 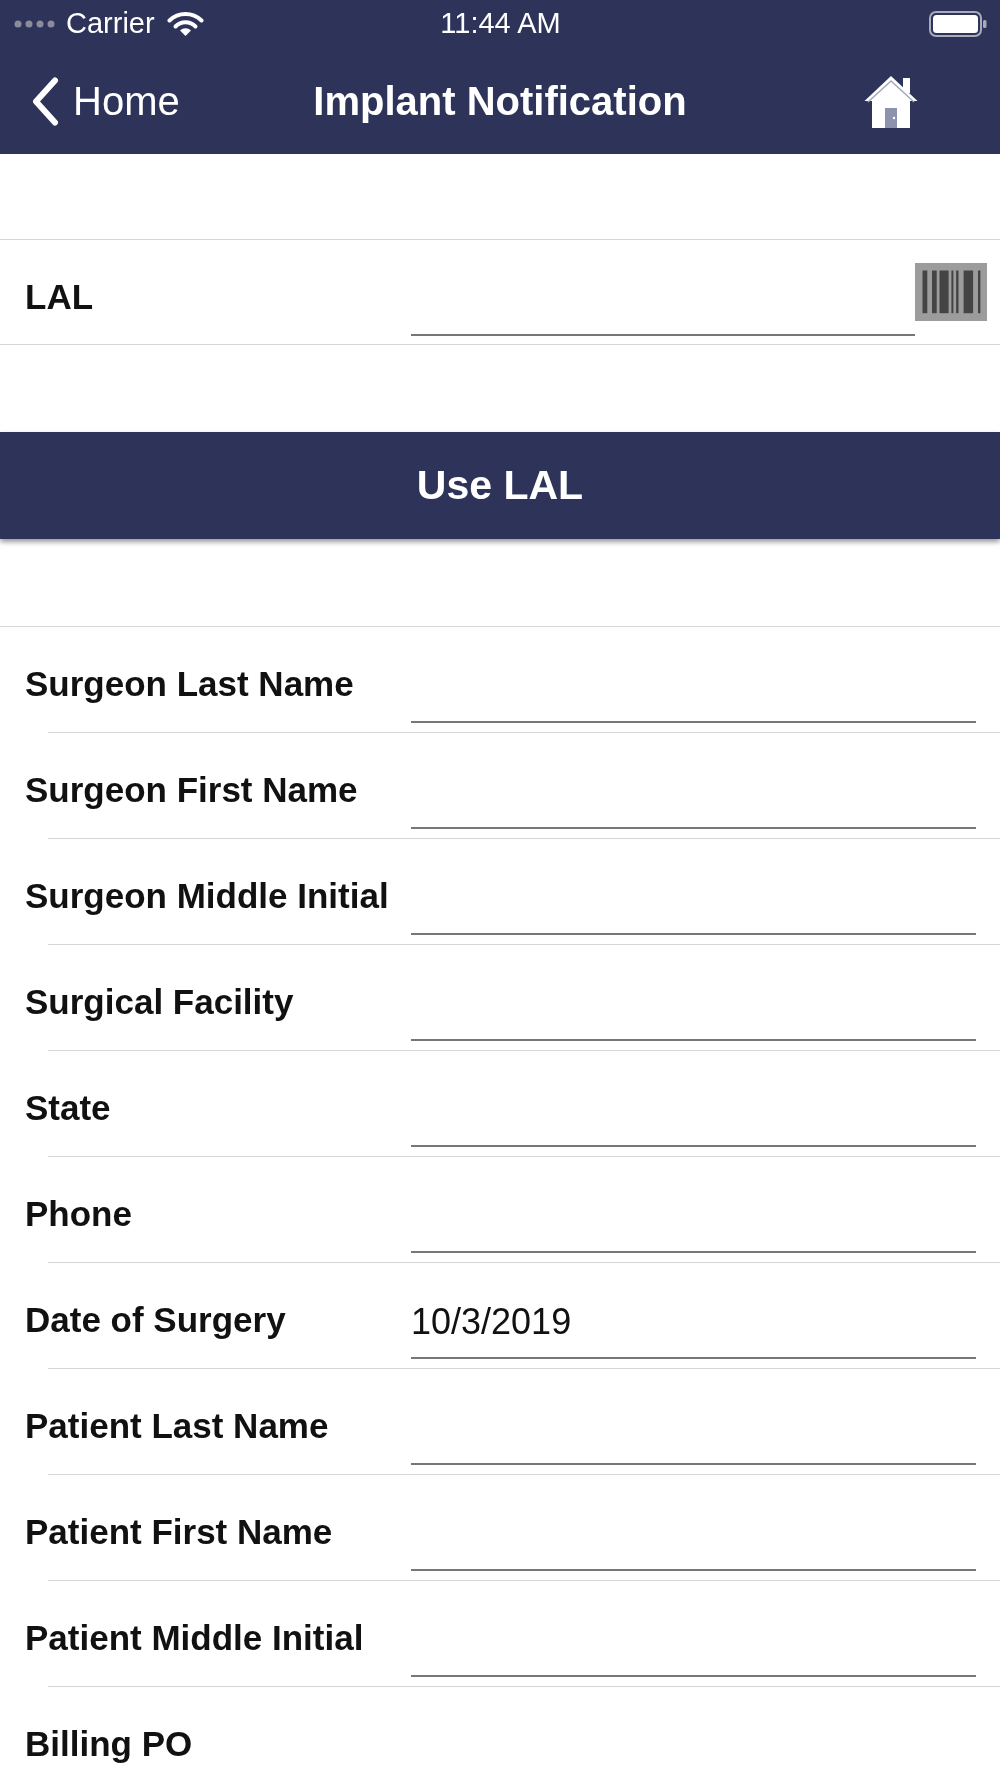 I want to click on wifi-icon, so click(x=185, y=24).